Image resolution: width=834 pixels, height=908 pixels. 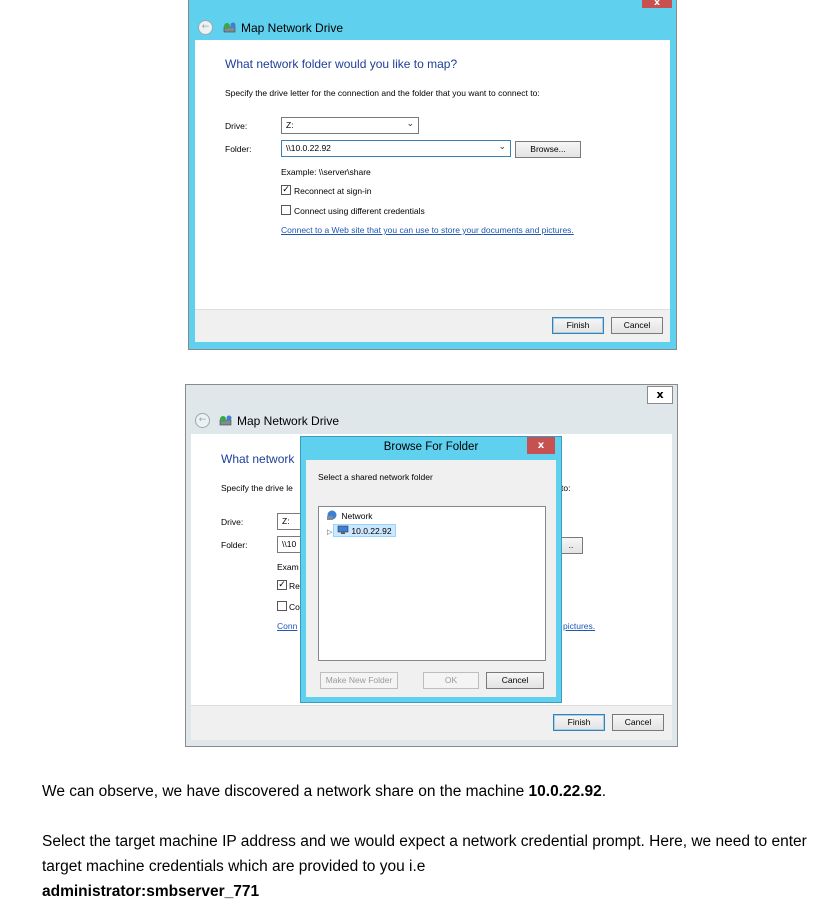 What do you see at coordinates (432, 583) in the screenshot?
I see `folder-tree: Network ▷ 10.0.22.92` at bounding box center [432, 583].